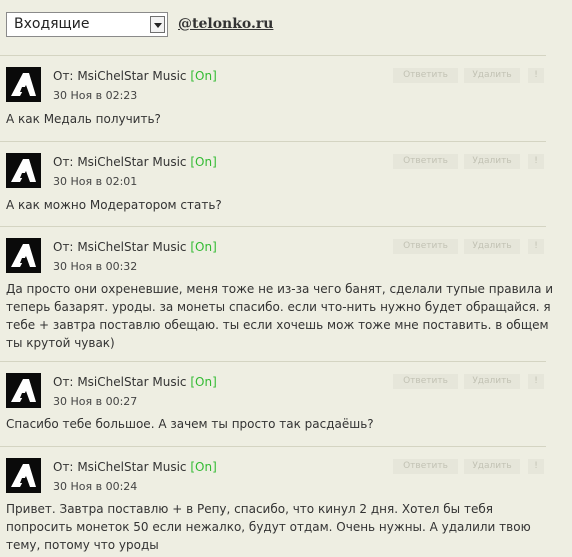  I want to click on message-body: А как Медаль получить?, so click(83, 119).